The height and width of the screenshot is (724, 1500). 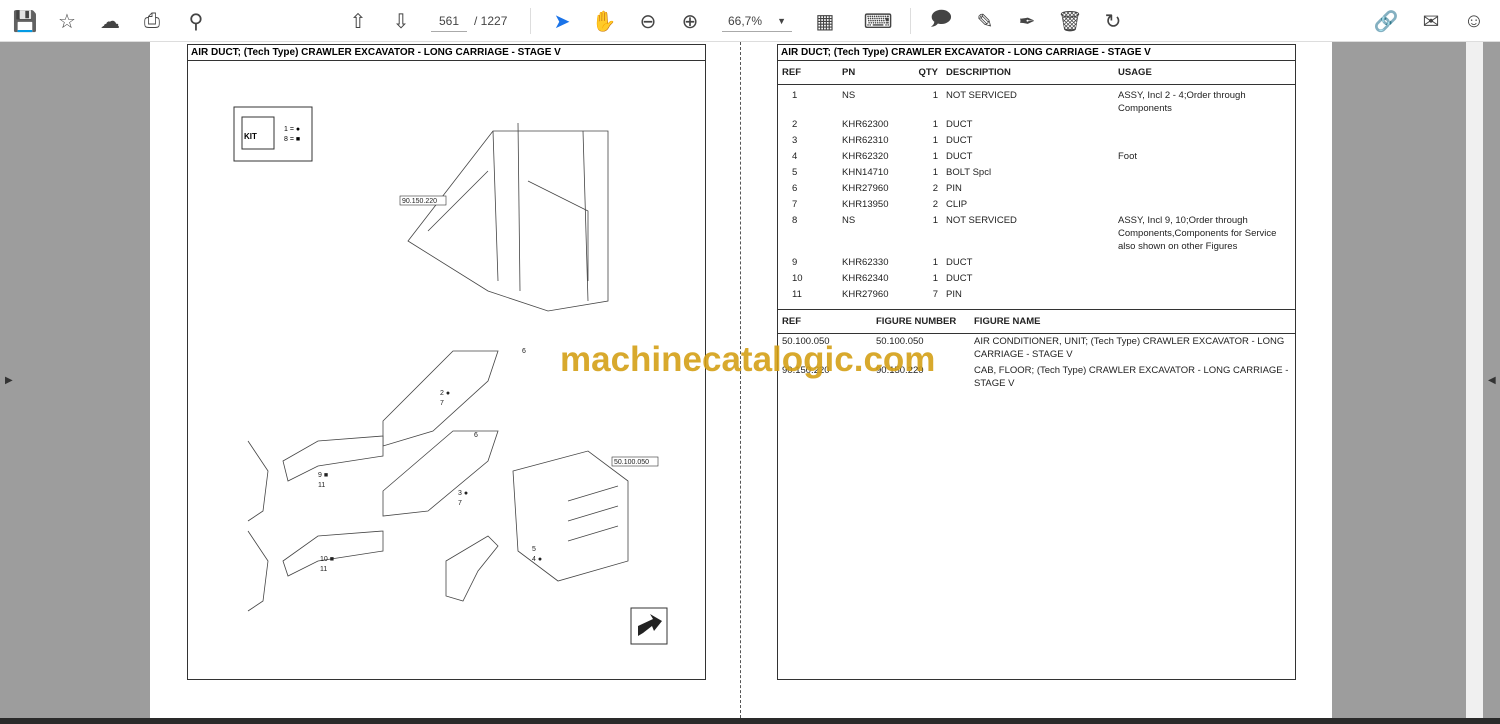 What do you see at coordinates (401, 21) in the screenshot?
I see `next-page-icon: ⇩` at bounding box center [401, 21].